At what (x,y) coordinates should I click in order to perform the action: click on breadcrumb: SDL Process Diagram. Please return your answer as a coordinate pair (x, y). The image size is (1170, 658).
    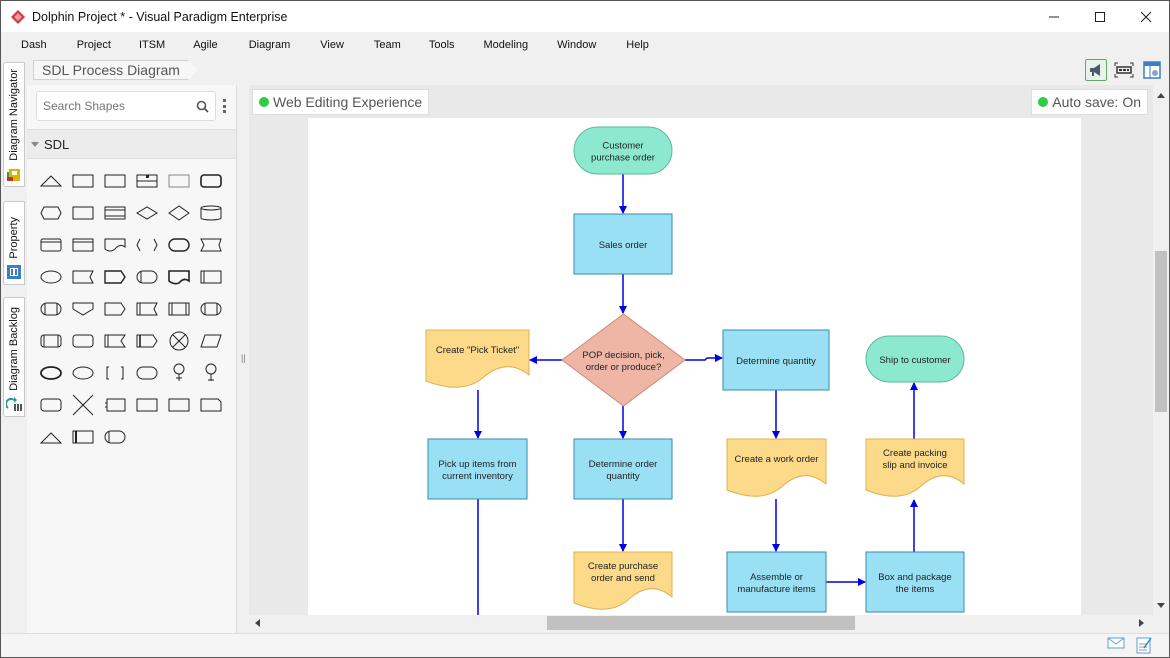
    Looking at the image, I should click on (115, 70).